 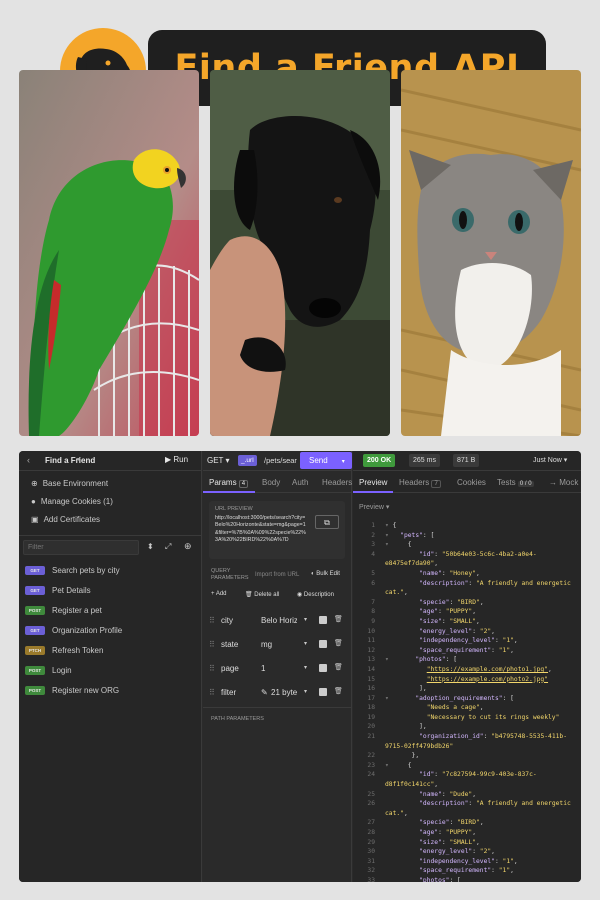 I want to click on request-item: POST Register new ORG, so click(x=72, y=690).